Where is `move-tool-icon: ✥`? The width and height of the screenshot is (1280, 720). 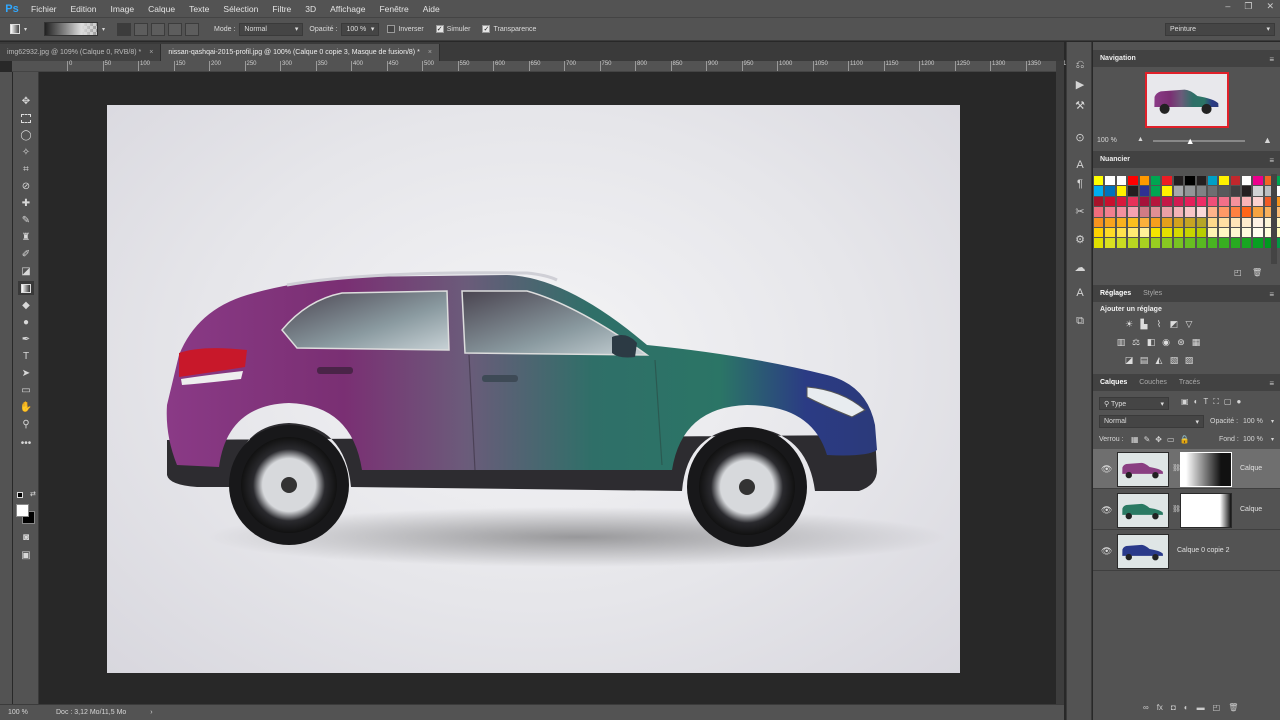 move-tool-icon: ✥ is located at coordinates (26, 101).